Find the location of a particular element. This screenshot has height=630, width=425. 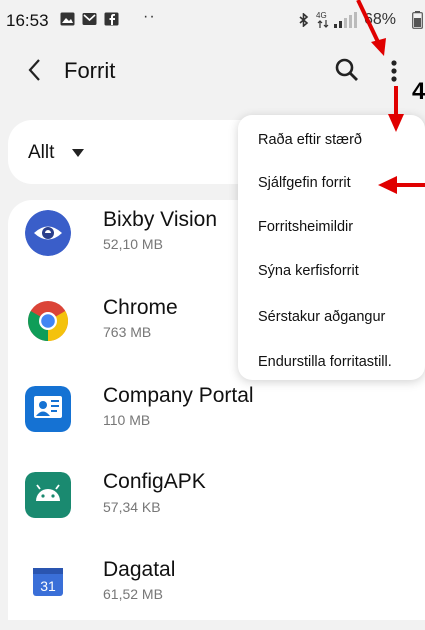

bixby-vision-icon is located at coordinates (48, 233).